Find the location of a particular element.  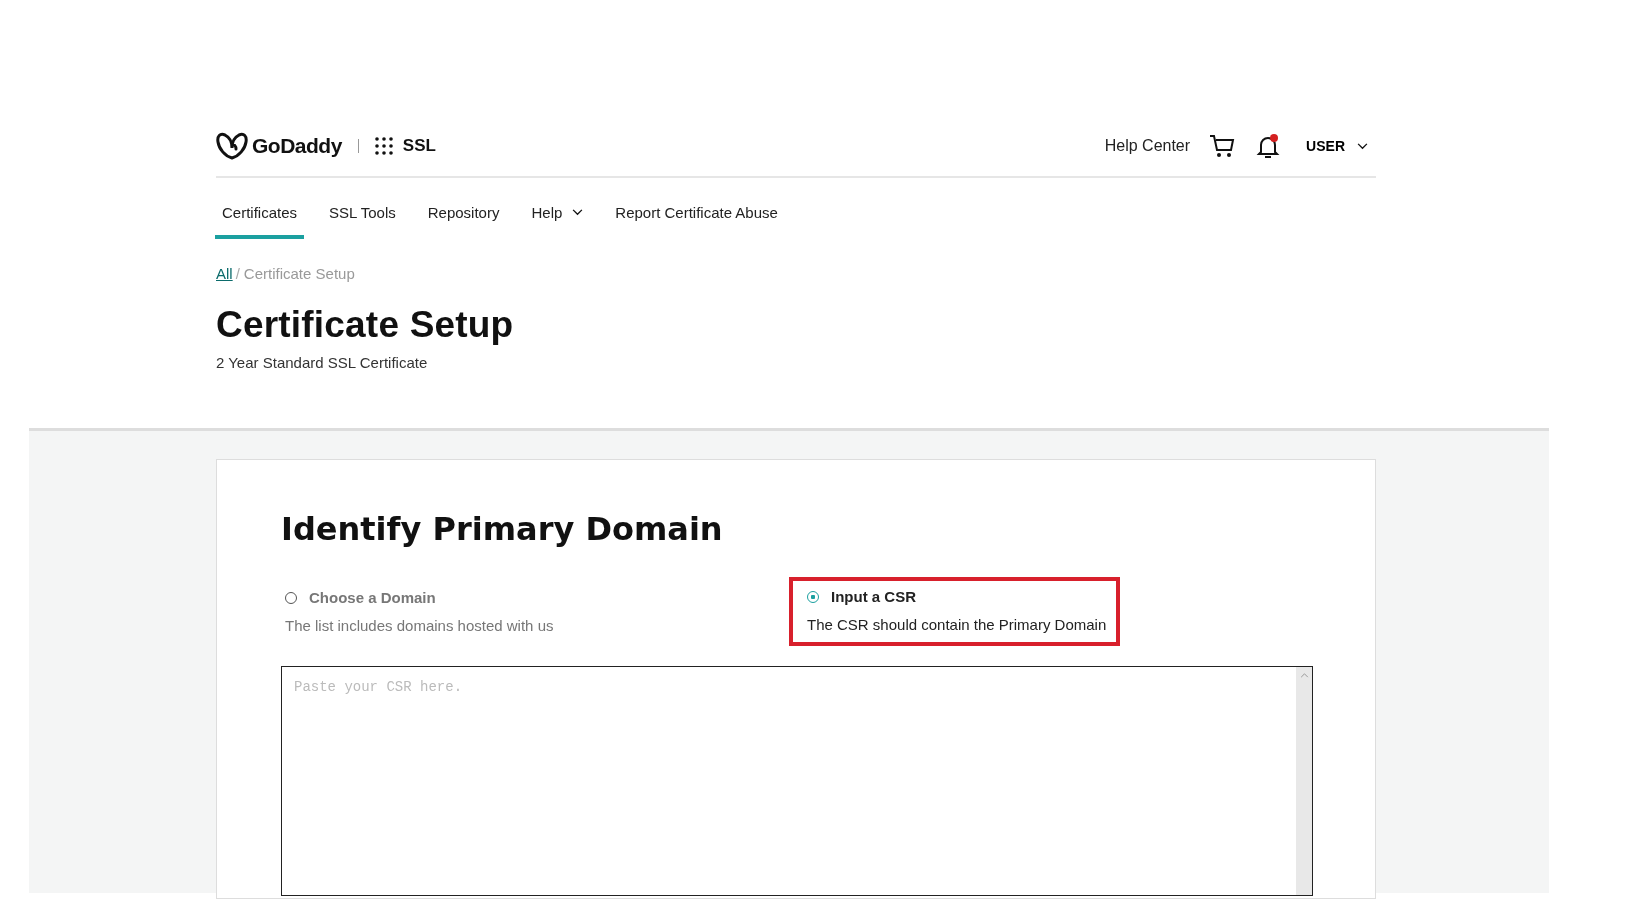

godaddy-logo-icon is located at coordinates (232, 146).